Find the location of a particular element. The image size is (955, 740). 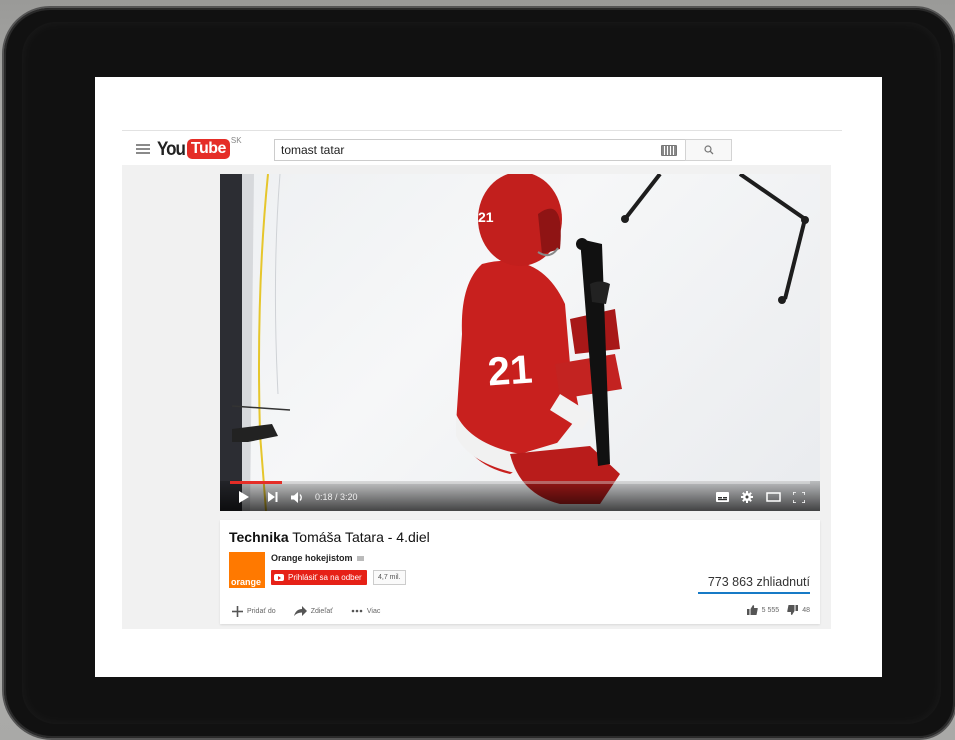

video-title-rest: Tomáša Tatara - 4.diel is located at coordinates (359, 537).